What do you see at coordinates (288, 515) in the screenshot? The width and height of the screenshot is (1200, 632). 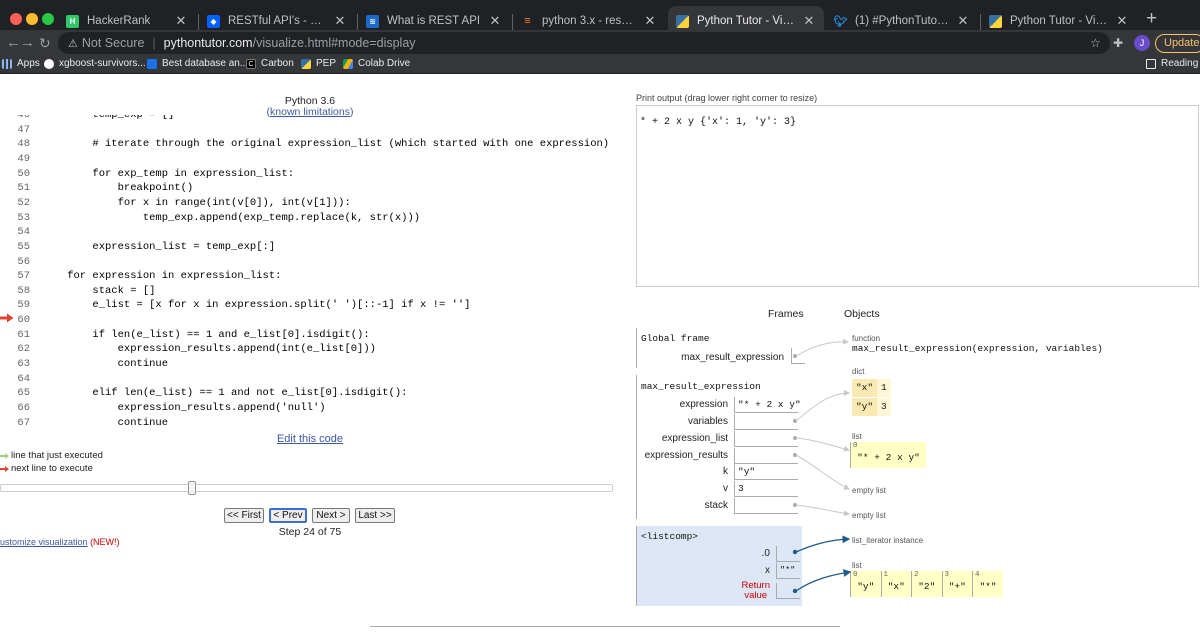 I see `prev-button: < Prev` at bounding box center [288, 515].